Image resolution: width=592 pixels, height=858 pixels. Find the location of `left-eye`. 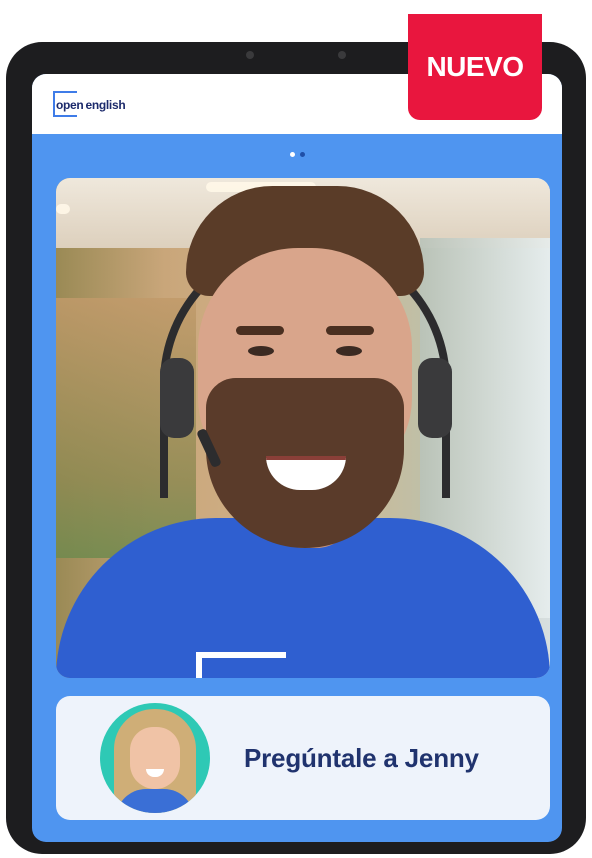

left-eye is located at coordinates (261, 351).